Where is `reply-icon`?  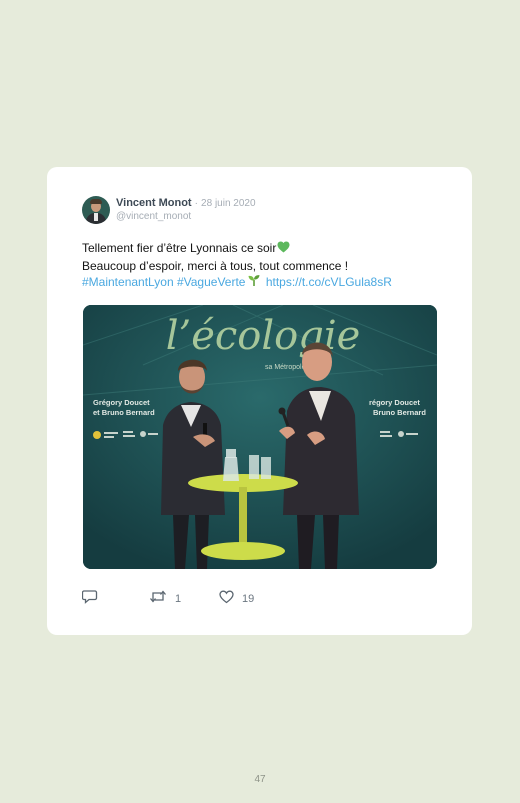 reply-icon is located at coordinates (89, 599).